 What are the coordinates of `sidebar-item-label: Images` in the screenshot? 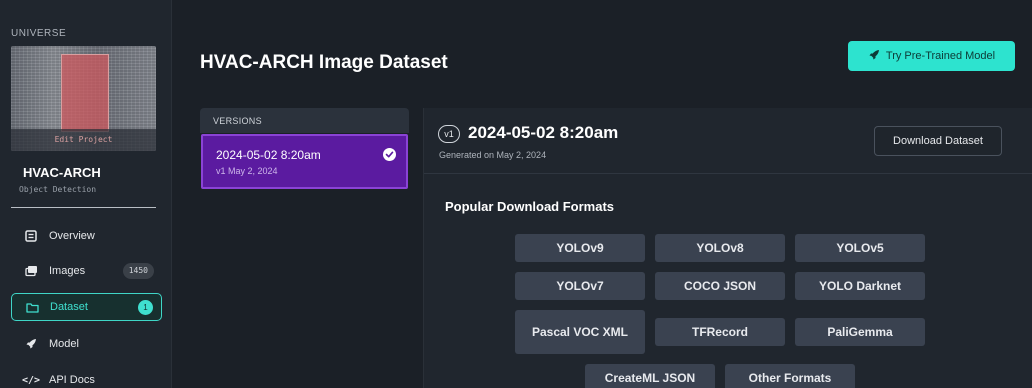 It's located at (67, 271).